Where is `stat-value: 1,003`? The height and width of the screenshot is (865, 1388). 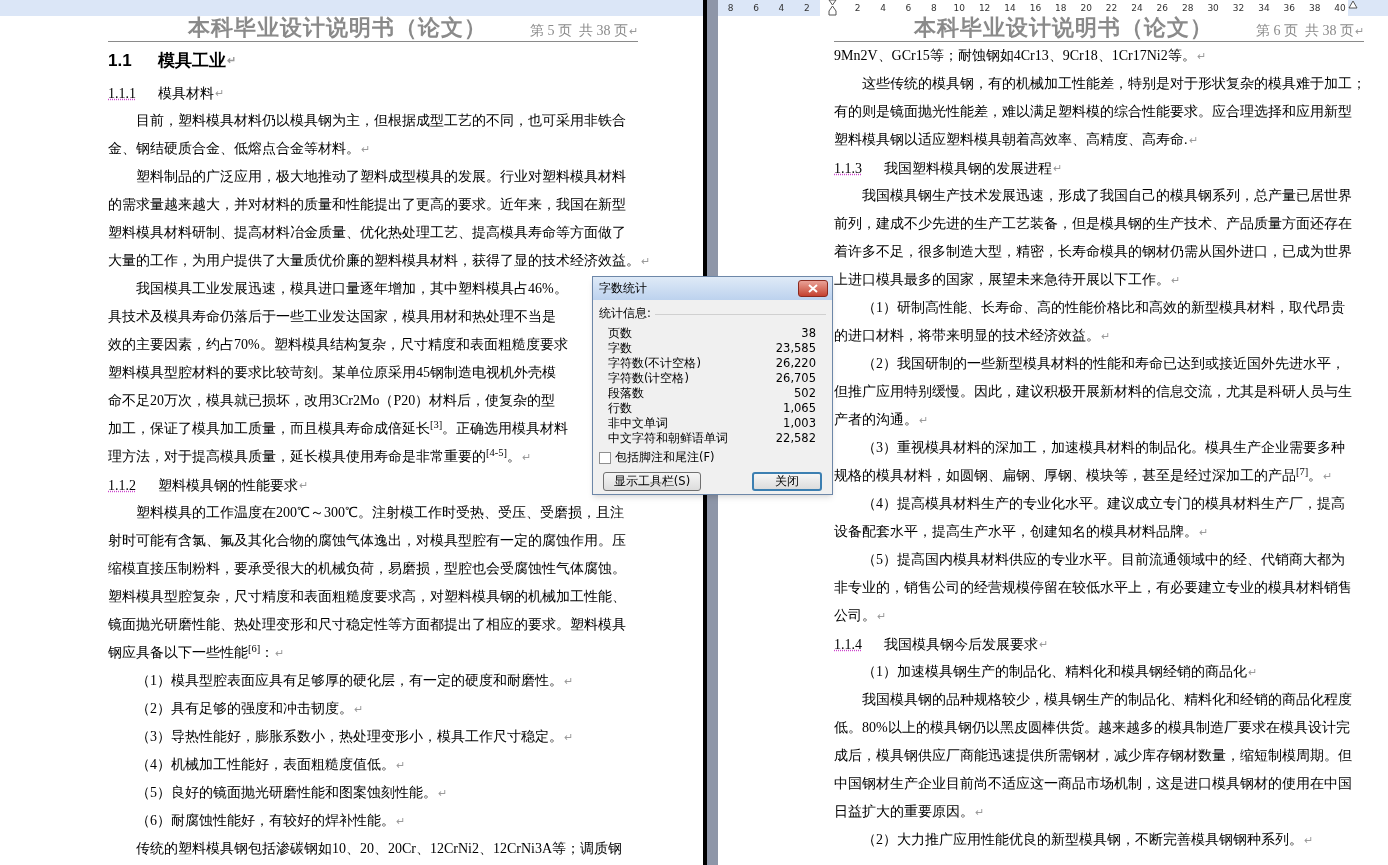
stat-value: 1,003 is located at coordinates (799, 424).